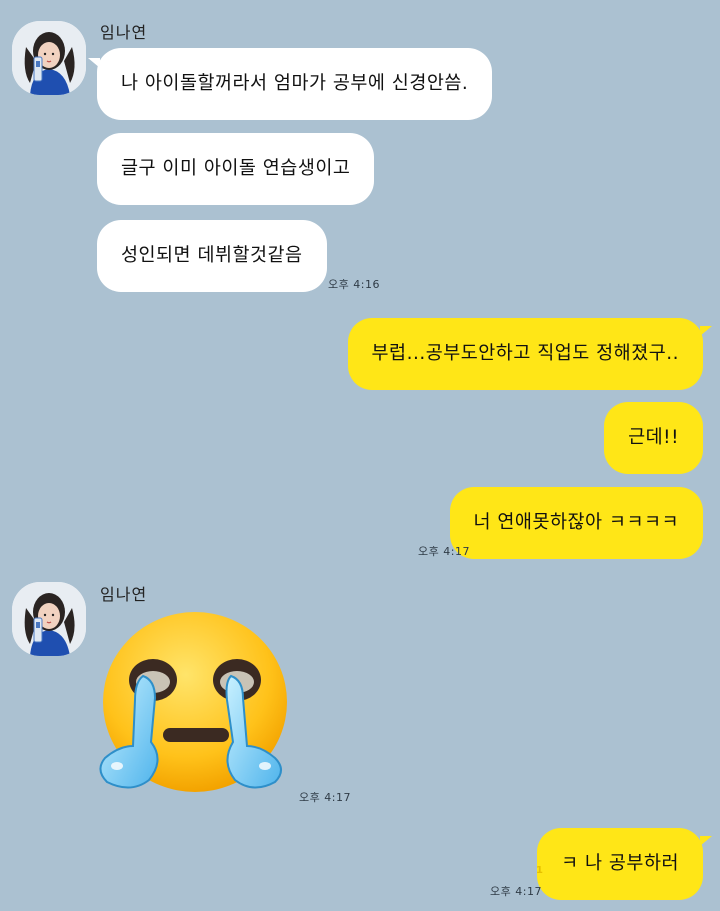 Image resolution: width=720 pixels, height=911 pixels. I want to click on emoticon-message, so click(195, 705).